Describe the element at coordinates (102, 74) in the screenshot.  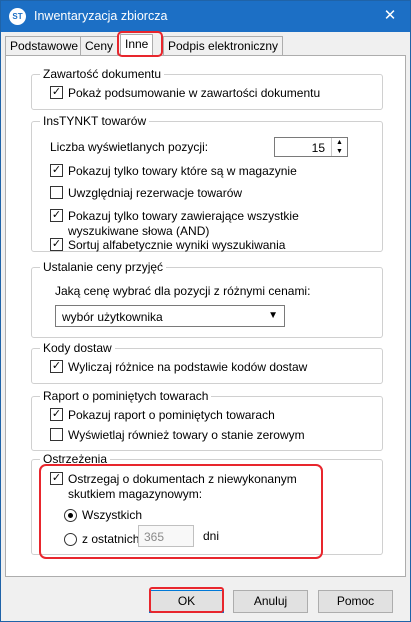
I see `group-title: Zawartość dokumentu` at that location.